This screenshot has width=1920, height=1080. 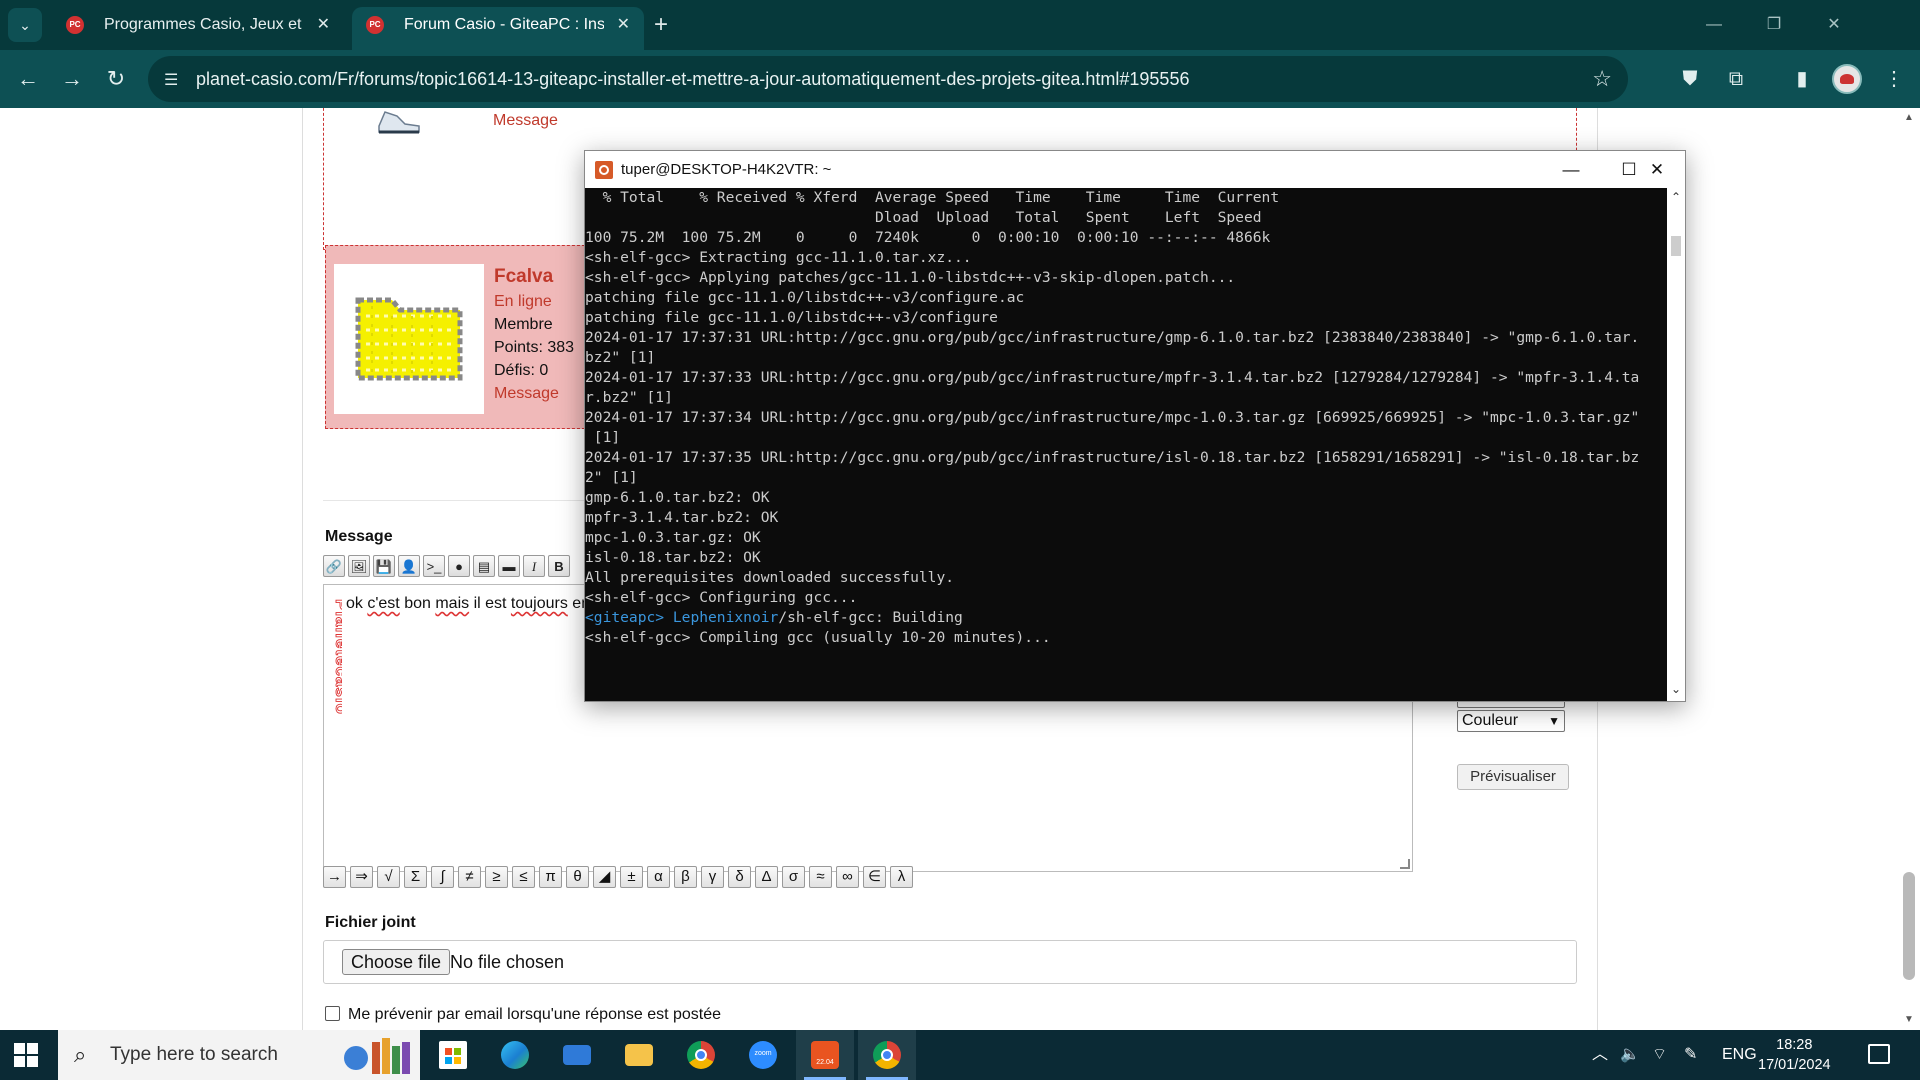 I want to click on terminal-scrollbar: ⌃ ⌄, so click(x=1676, y=444).